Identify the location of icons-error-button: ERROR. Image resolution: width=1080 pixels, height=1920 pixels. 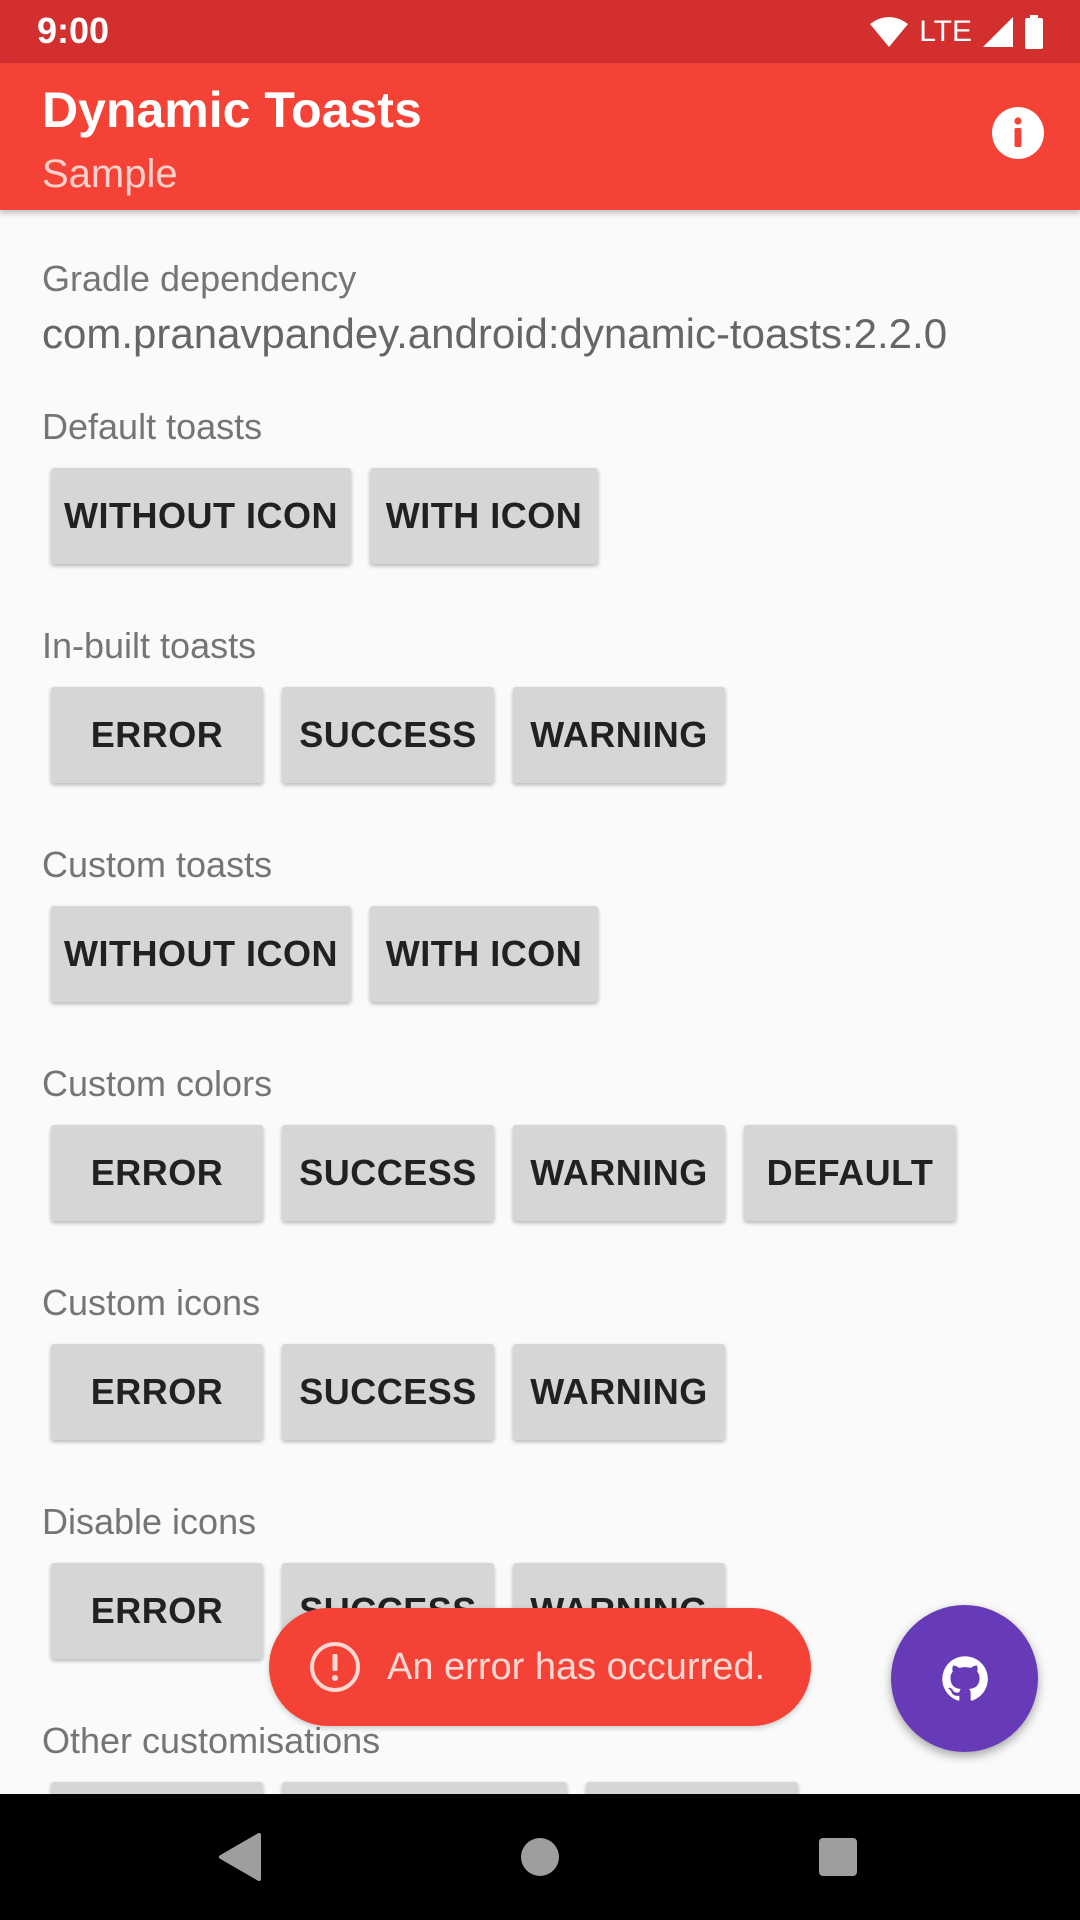
(157, 1392).